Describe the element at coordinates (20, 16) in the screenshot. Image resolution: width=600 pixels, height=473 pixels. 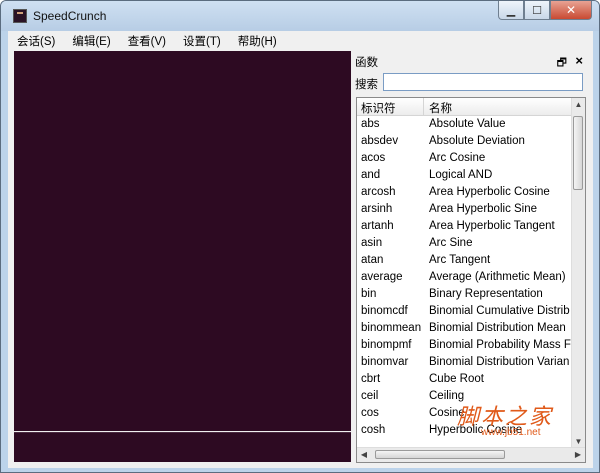
I see `app-icon` at that location.